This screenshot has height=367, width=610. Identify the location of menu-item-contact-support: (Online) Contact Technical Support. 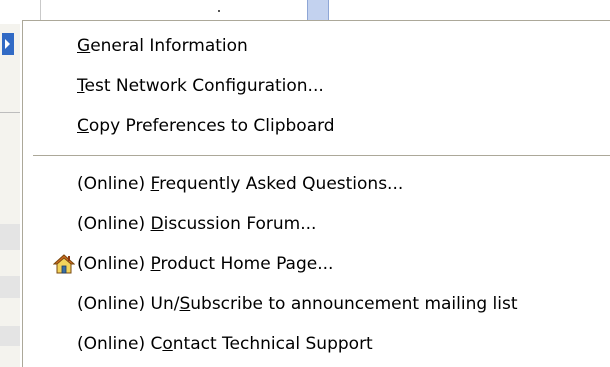
(316, 344).